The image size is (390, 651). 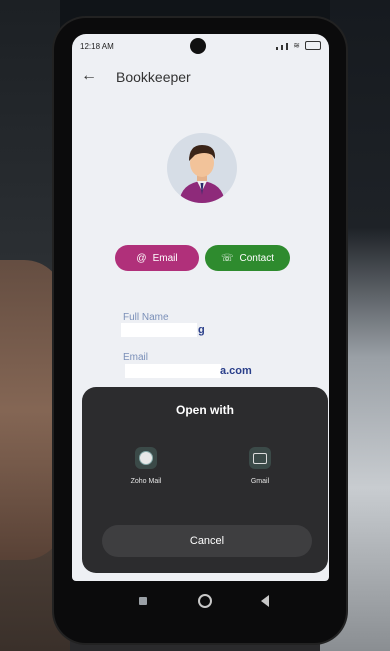 What do you see at coordinates (205, 601) in the screenshot?
I see `home-icon` at bounding box center [205, 601].